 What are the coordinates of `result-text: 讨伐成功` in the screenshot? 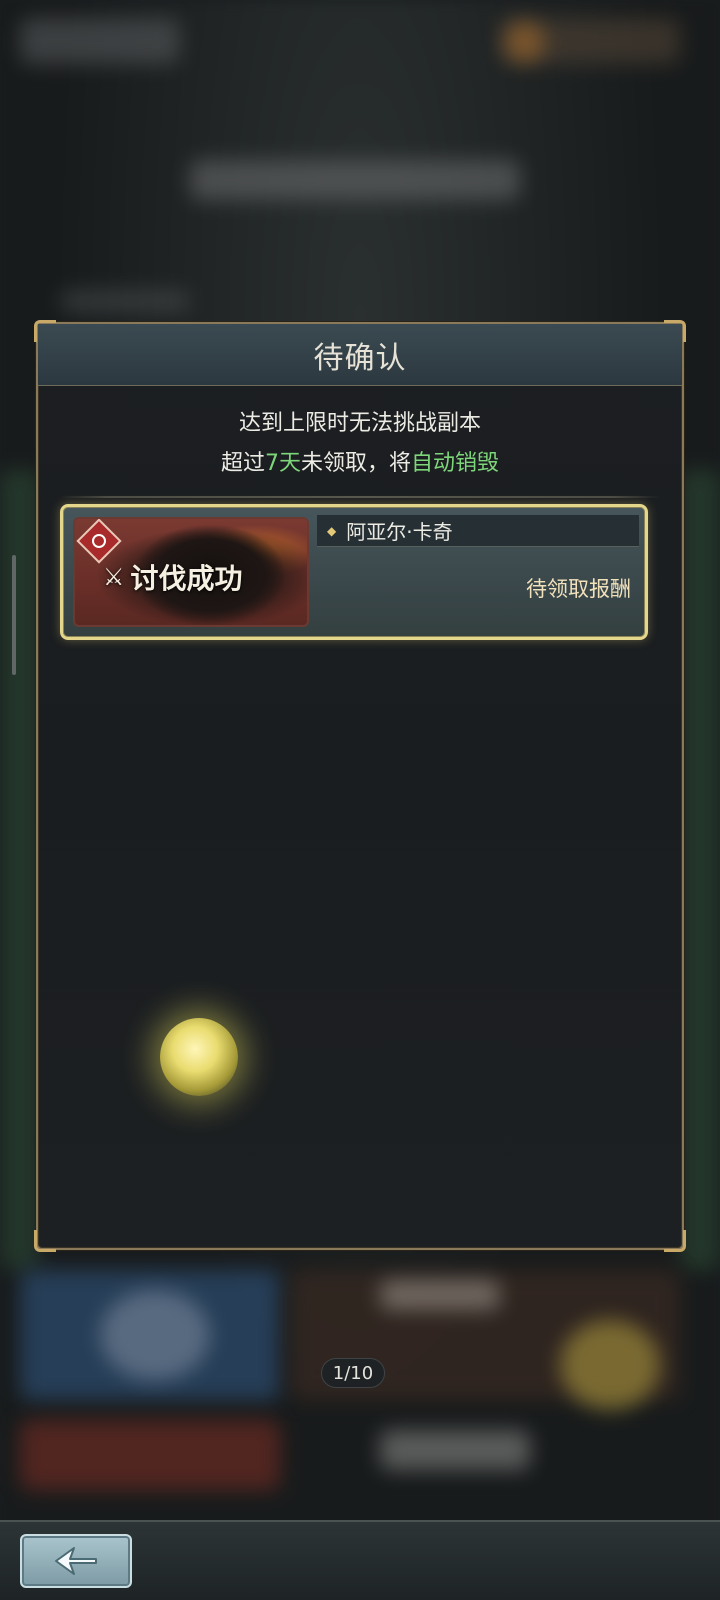 It's located at (186, 578).